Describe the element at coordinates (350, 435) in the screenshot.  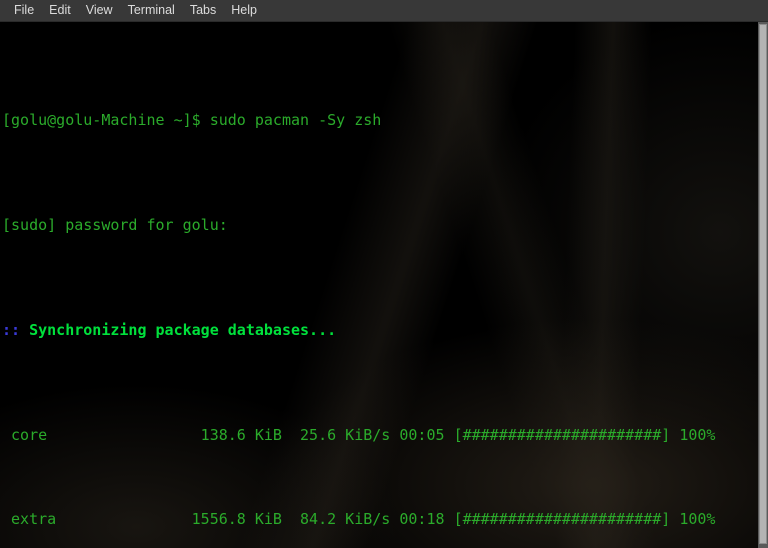
I see `repo-rate: 25.6 KiB/s` at that location.